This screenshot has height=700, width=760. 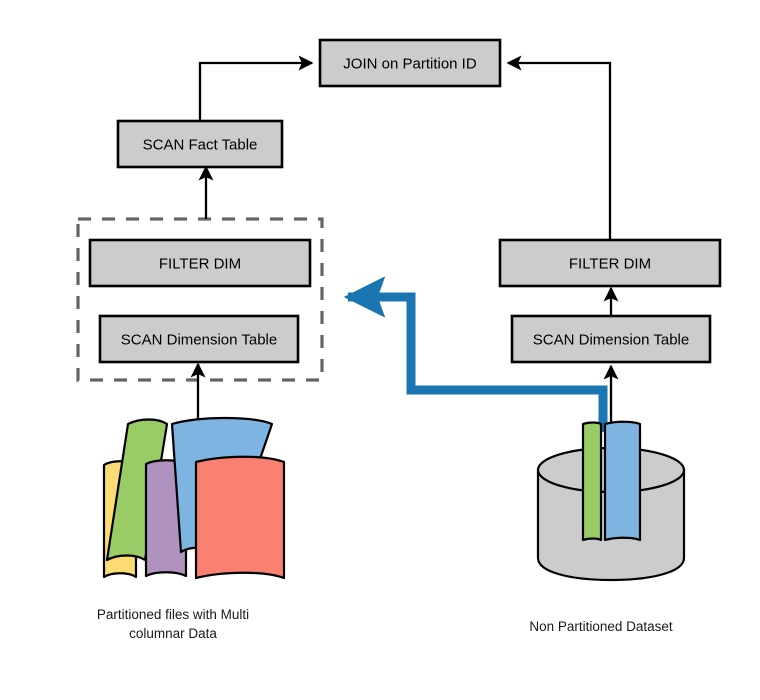 I want to click on filter-dim-right-label: FILTER DIM, so click(x=610, y=264).